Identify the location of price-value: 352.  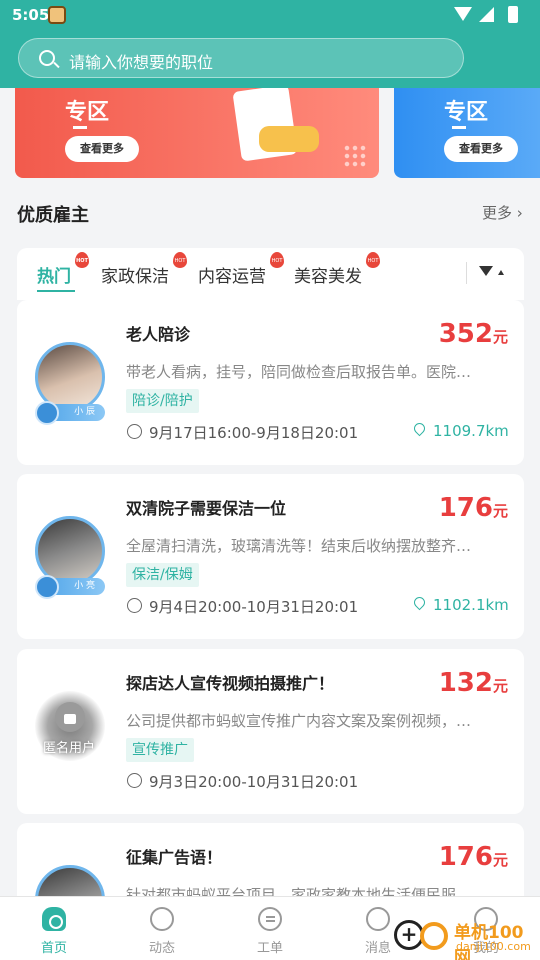
(465, 334).